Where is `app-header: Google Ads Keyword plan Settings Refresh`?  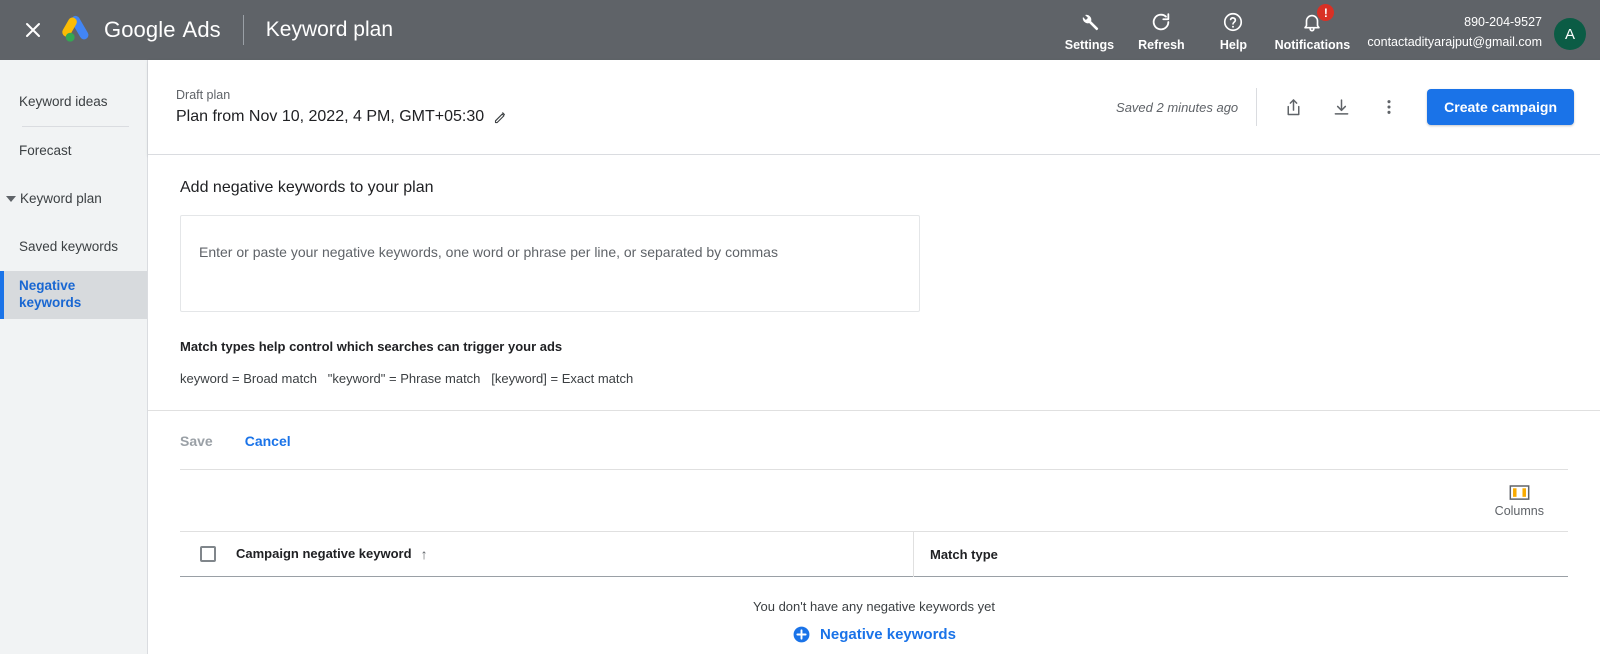 app-header: Google Ads Keyword plan Settings Refresh is located at coordinates (800, 30).